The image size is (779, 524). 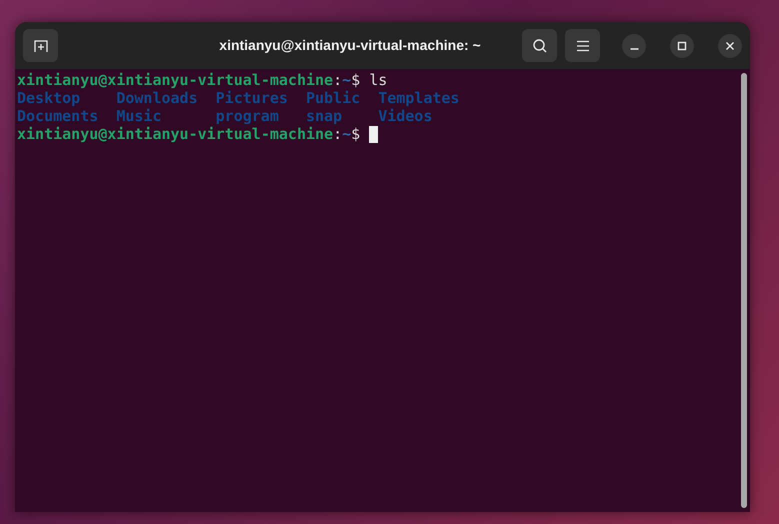 I want to click on menu-icon, so click(x=583, y=46).